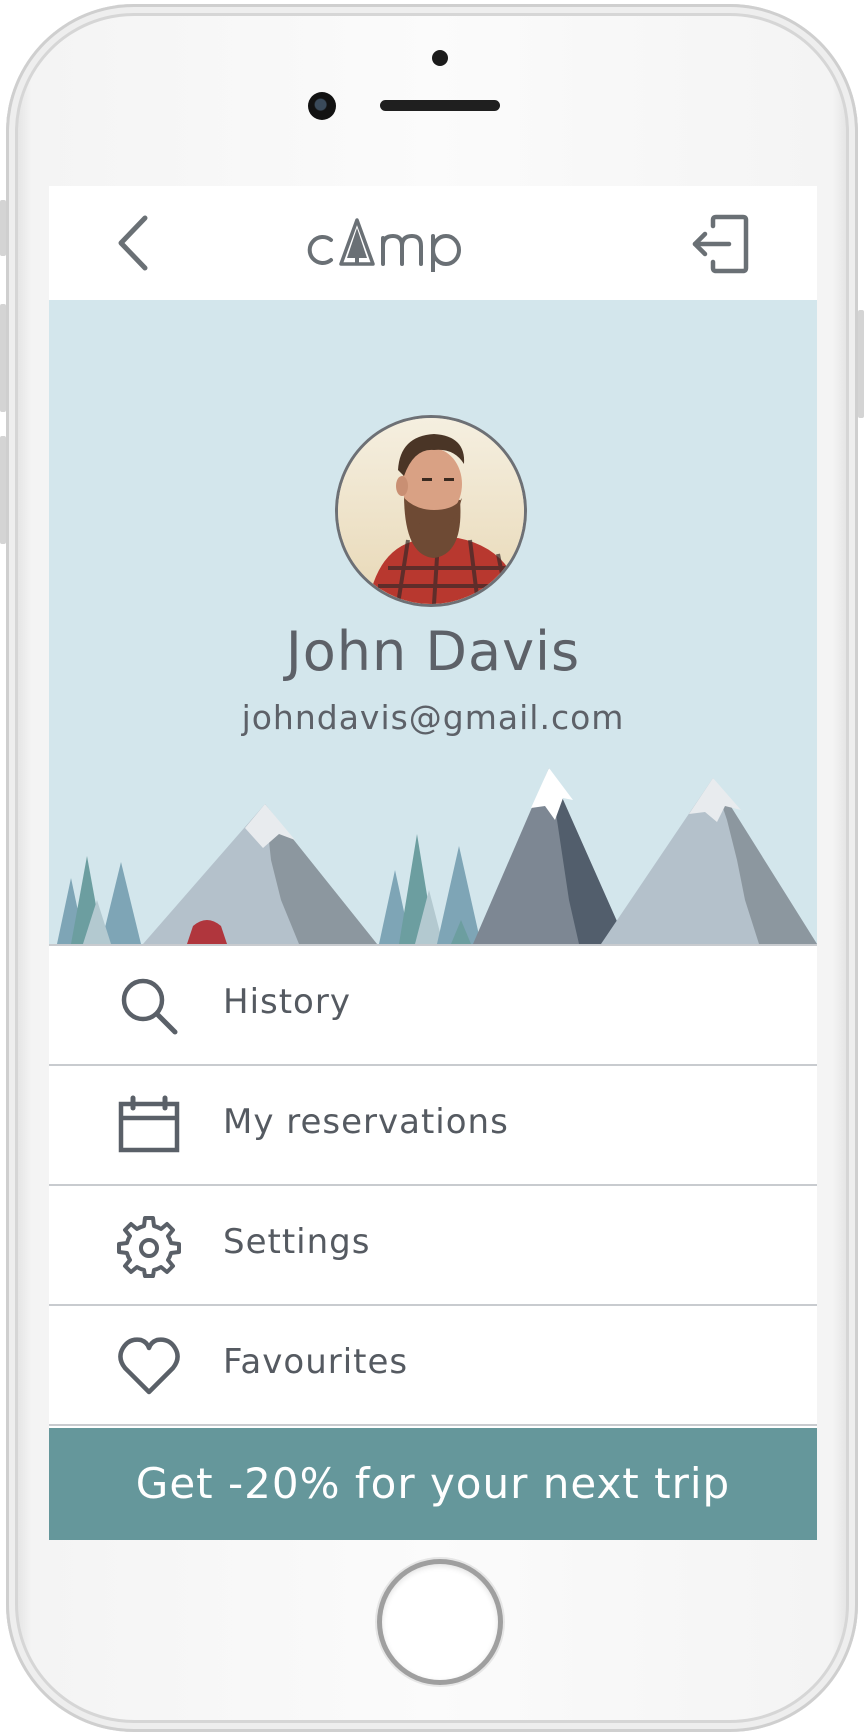  I want to click on volume-down-button, so click(3, 490).